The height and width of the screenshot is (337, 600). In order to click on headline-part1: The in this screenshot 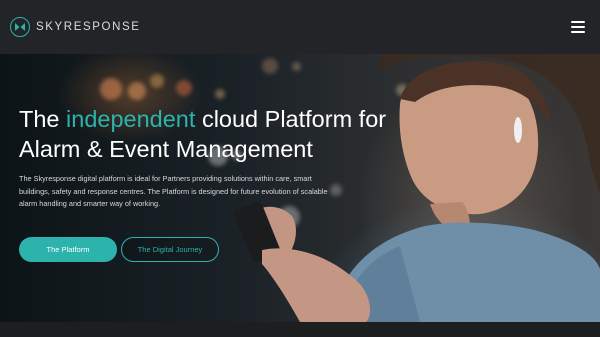, I will do `click(43, 119)`.